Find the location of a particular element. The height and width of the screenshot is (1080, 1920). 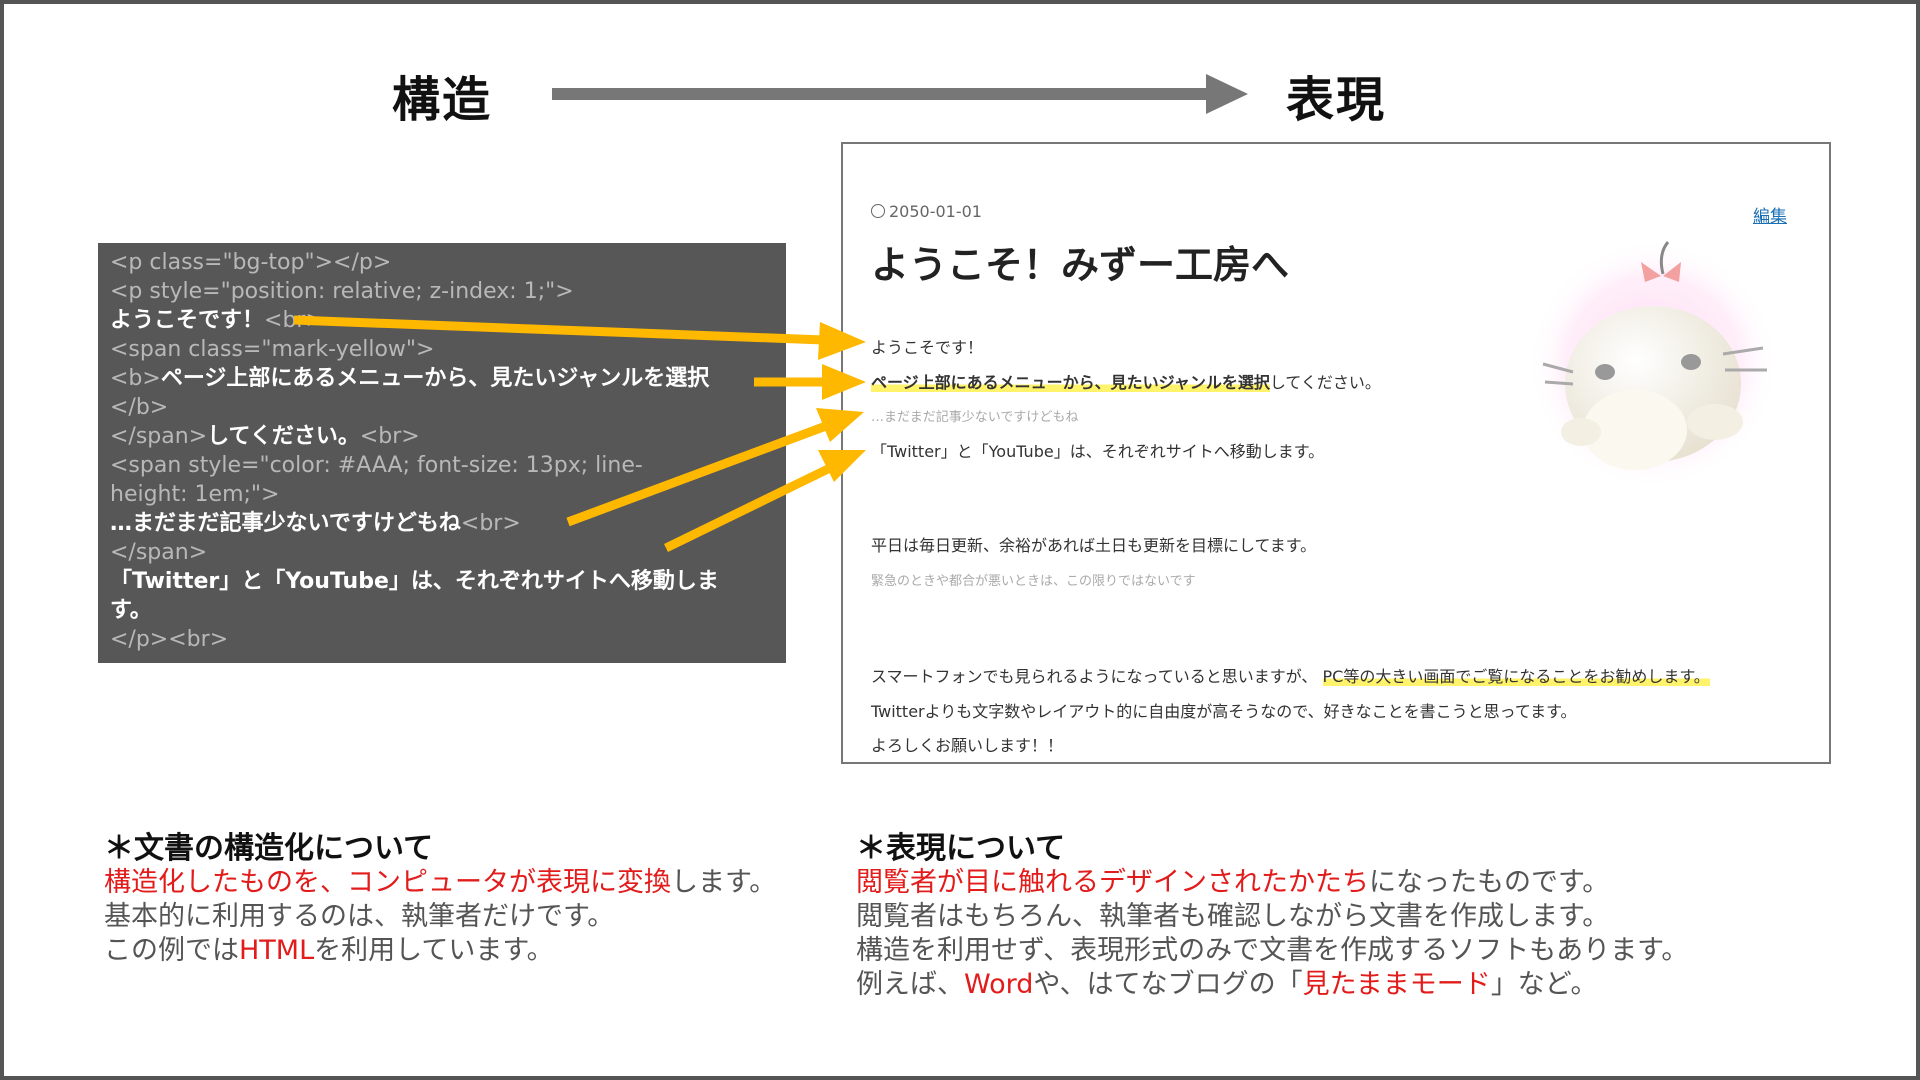

code-line: </span>してください。<br> is located at coordinates (442, 436).